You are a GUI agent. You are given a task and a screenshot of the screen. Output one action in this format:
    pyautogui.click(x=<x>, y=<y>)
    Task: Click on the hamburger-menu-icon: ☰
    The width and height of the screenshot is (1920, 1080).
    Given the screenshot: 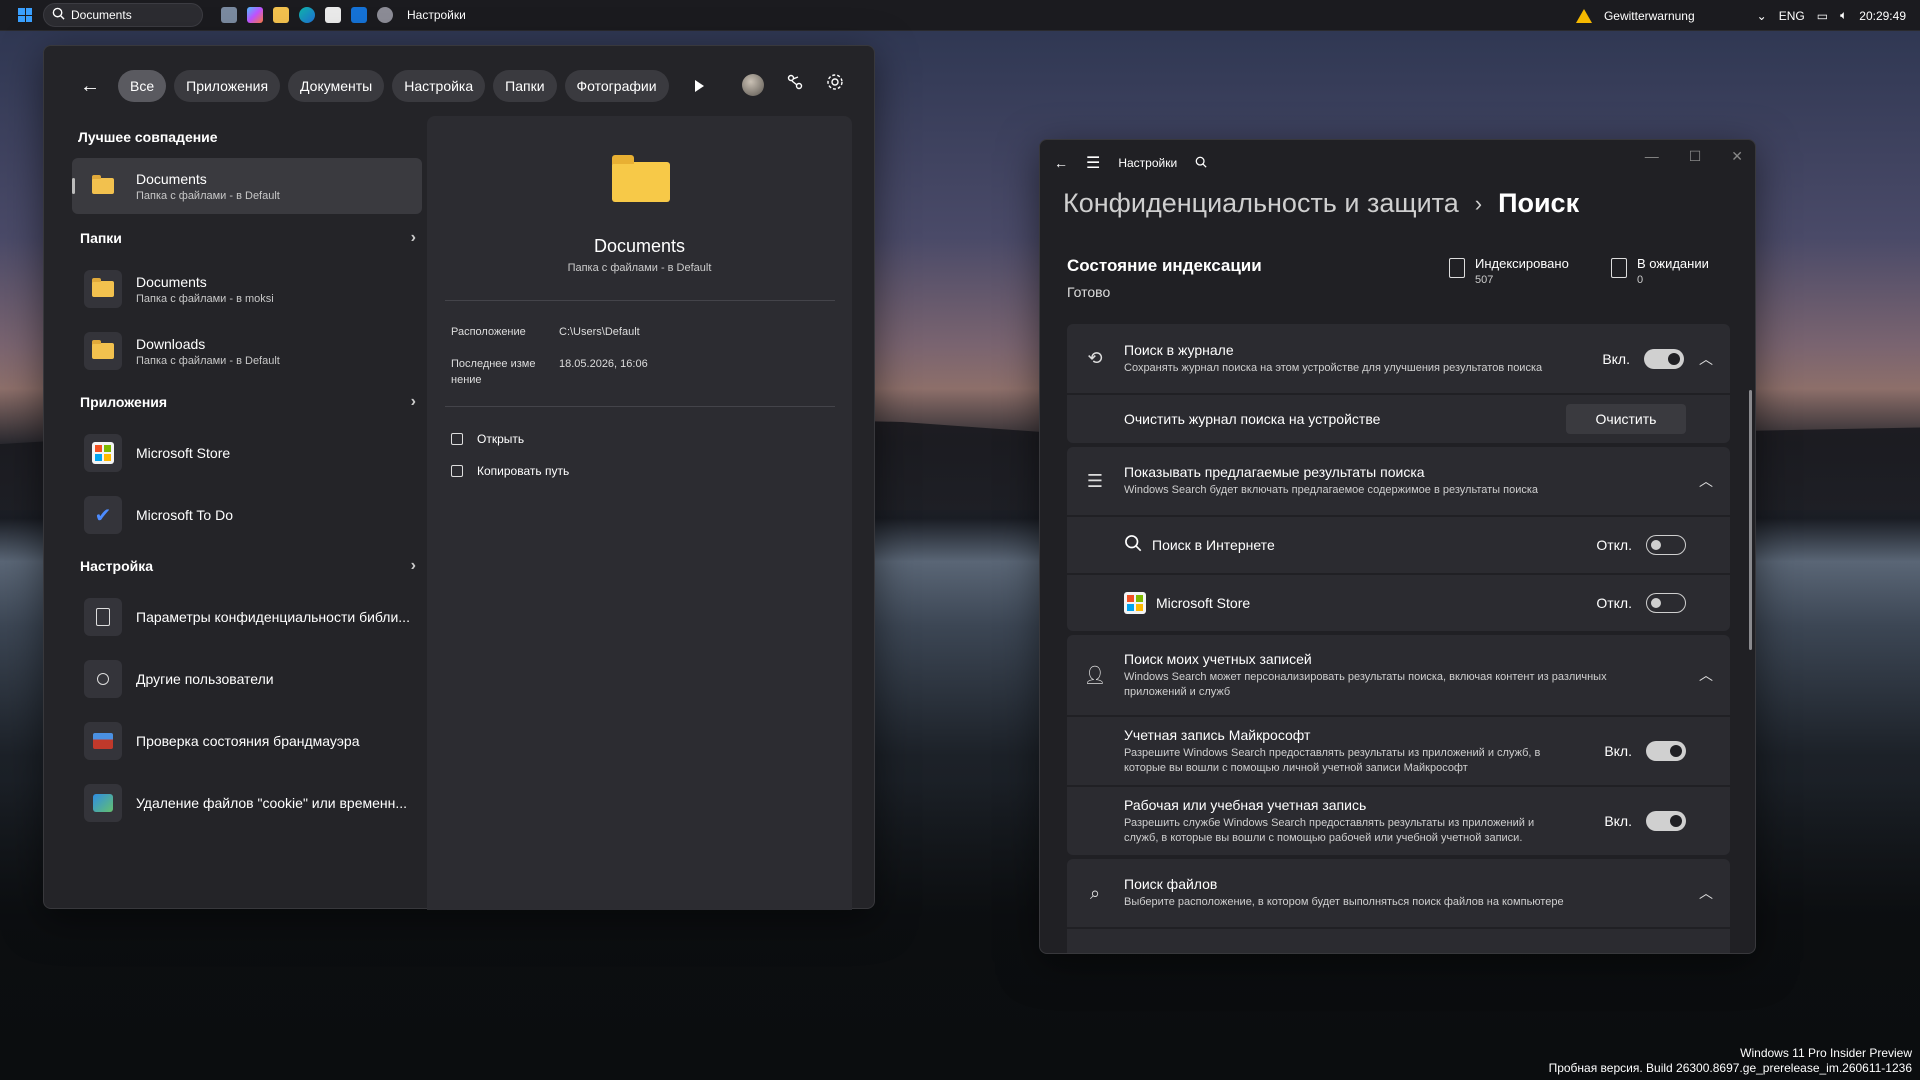 What is the action you would take?
    pyautogui.click(x=1093, y=163)
    